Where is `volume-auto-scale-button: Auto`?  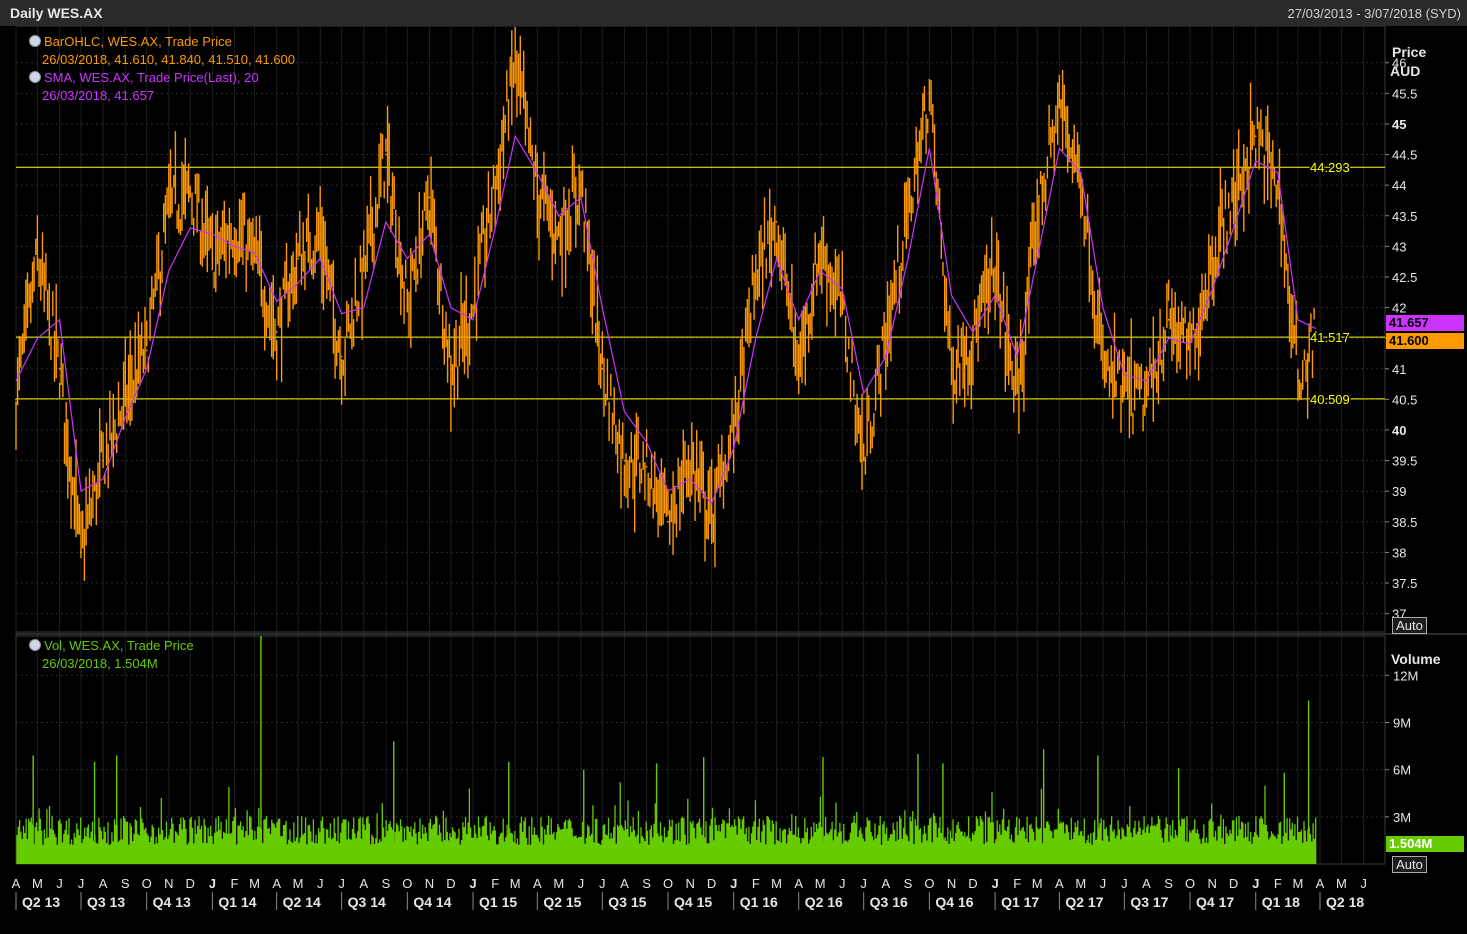 volume-auto-scale-button: Auto is located at coordinates (1409, 864).